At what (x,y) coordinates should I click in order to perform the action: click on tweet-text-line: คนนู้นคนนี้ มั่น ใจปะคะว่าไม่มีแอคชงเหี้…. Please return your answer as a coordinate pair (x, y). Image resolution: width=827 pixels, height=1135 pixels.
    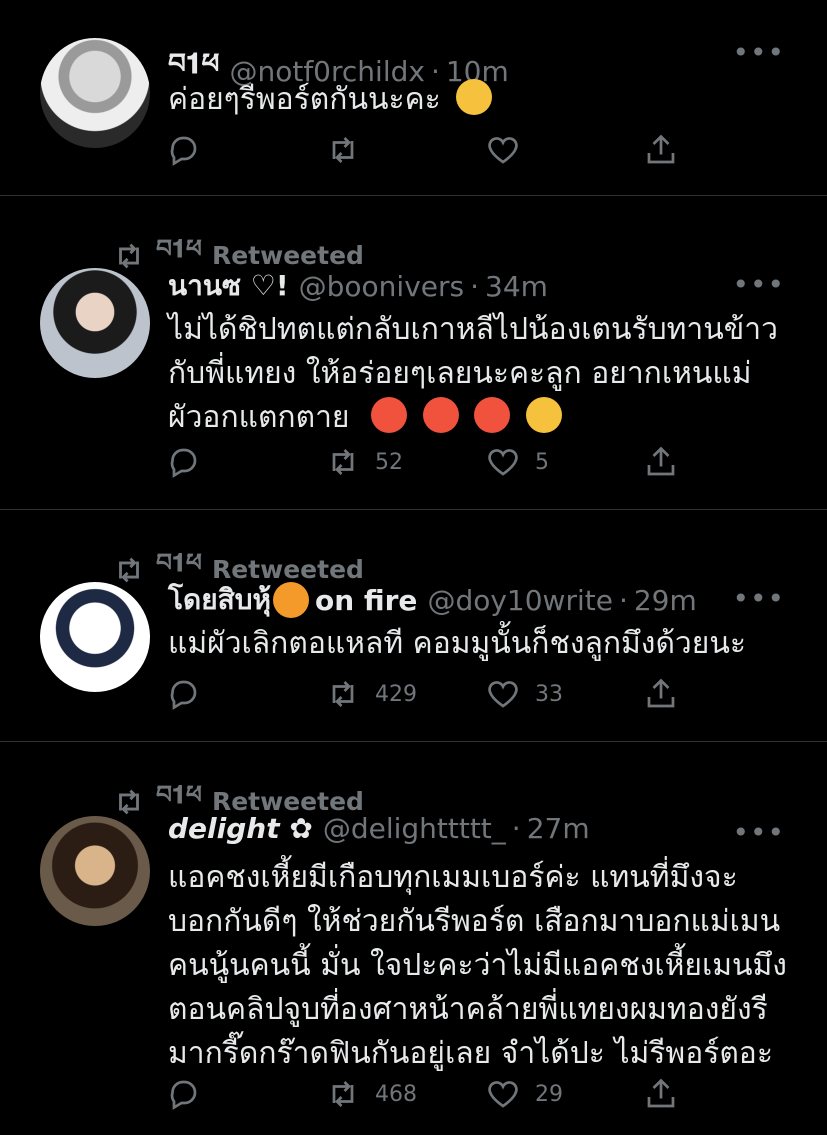
    Looking at the image, I should click on (477, 965).